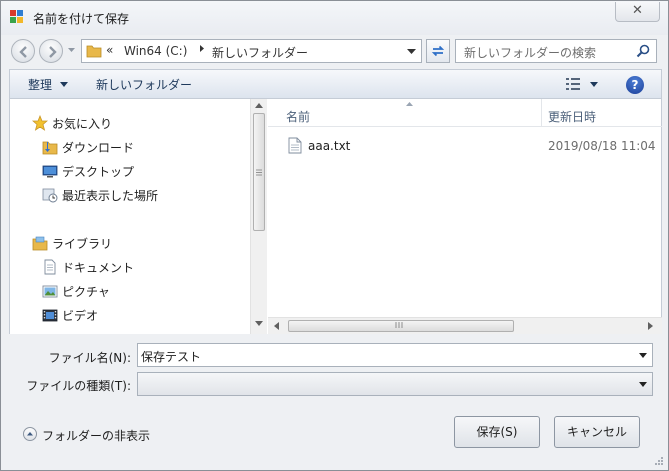  What do you see at coordinates (497, 432) in the screenshot?
I see `save-button: 保存(S)` at bounding box center [497, 432].